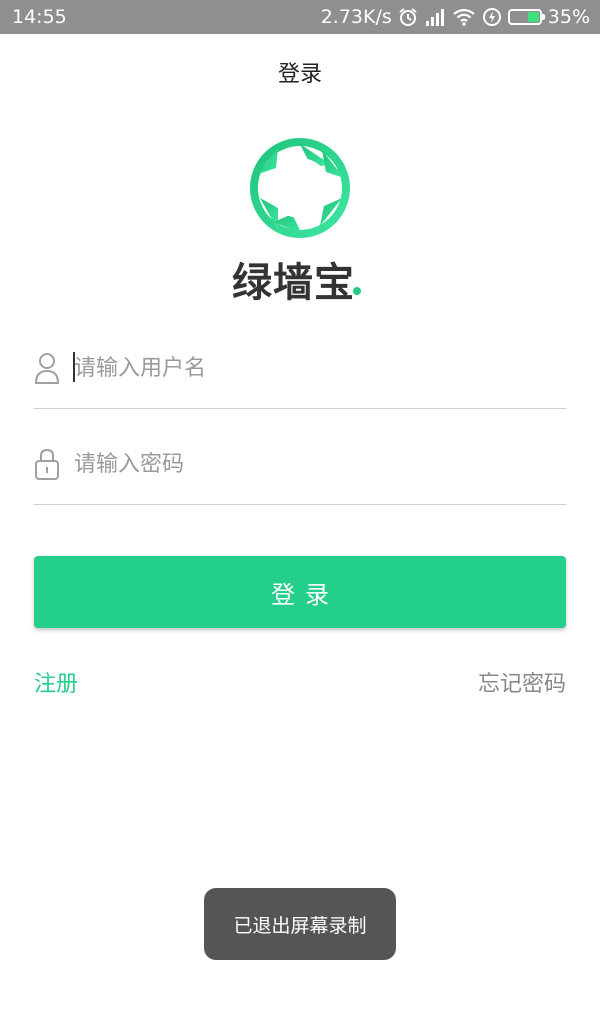 The image size is (600, 1022). Describe the element at coordinates (357, 291) in the screenshot. I see `logo-dot` at that location.